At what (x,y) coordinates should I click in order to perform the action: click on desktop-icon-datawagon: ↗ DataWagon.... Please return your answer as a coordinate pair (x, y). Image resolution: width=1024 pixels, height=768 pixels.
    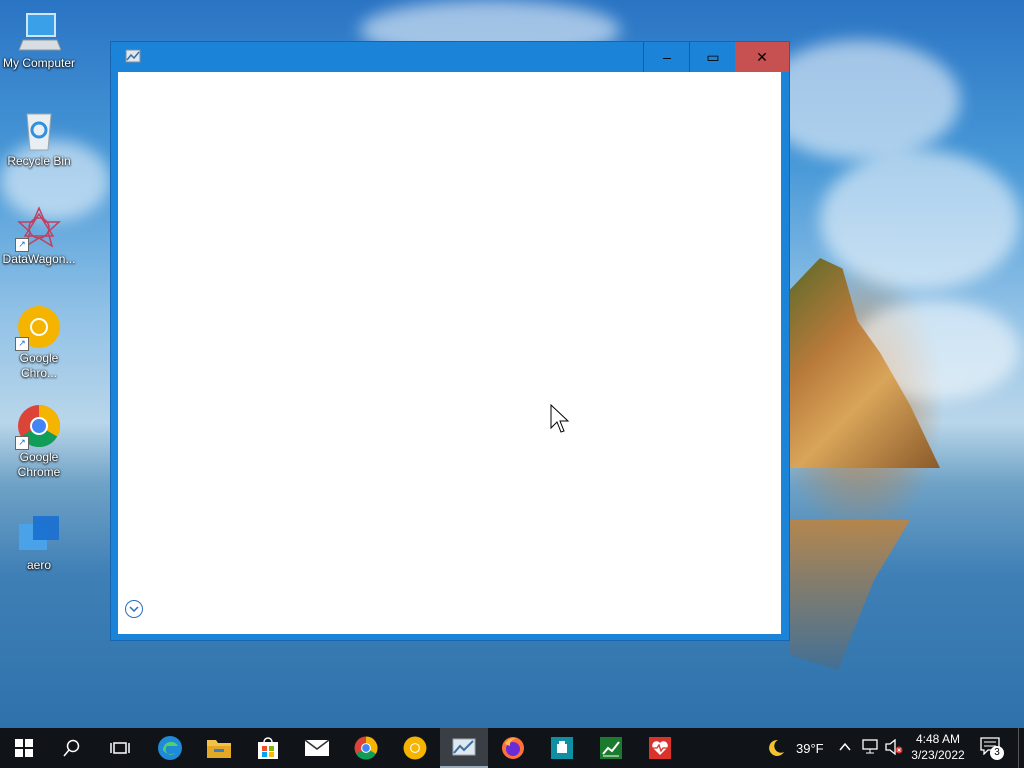
    Looking at the image, I should click on (39, 236).